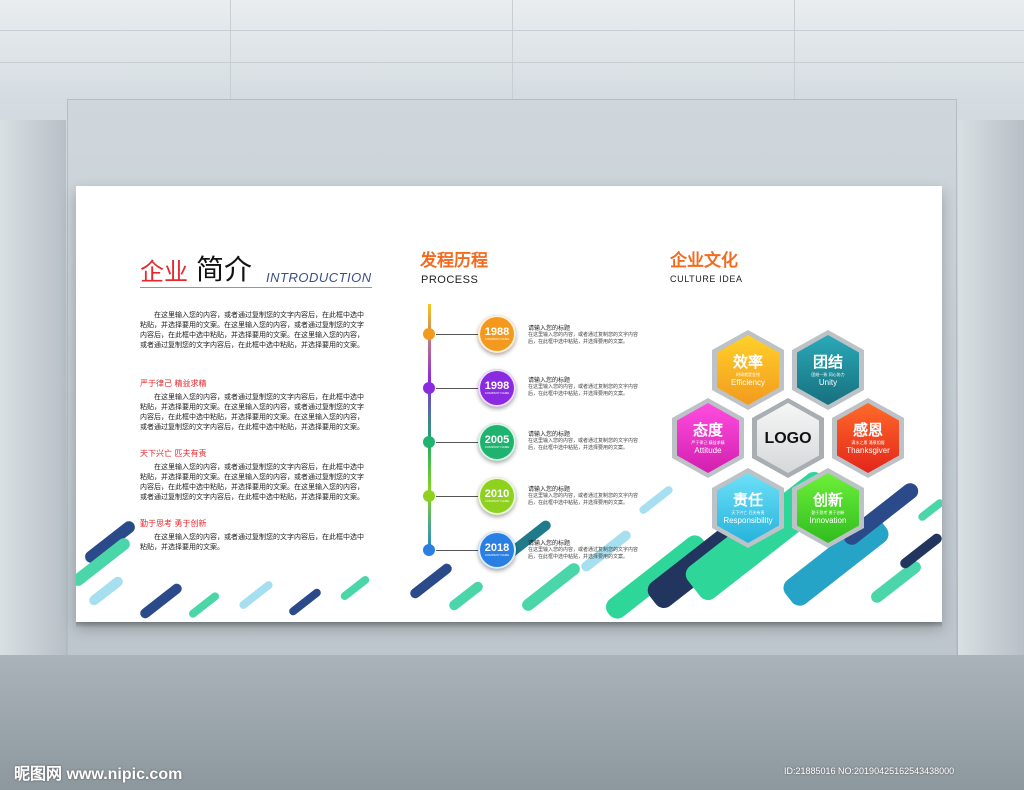 This screenshot has height=790, width=1024. Describe the element at coordinates (868, 450) in the screenshot. I see `hex-en: Thanksgiver` at that location.